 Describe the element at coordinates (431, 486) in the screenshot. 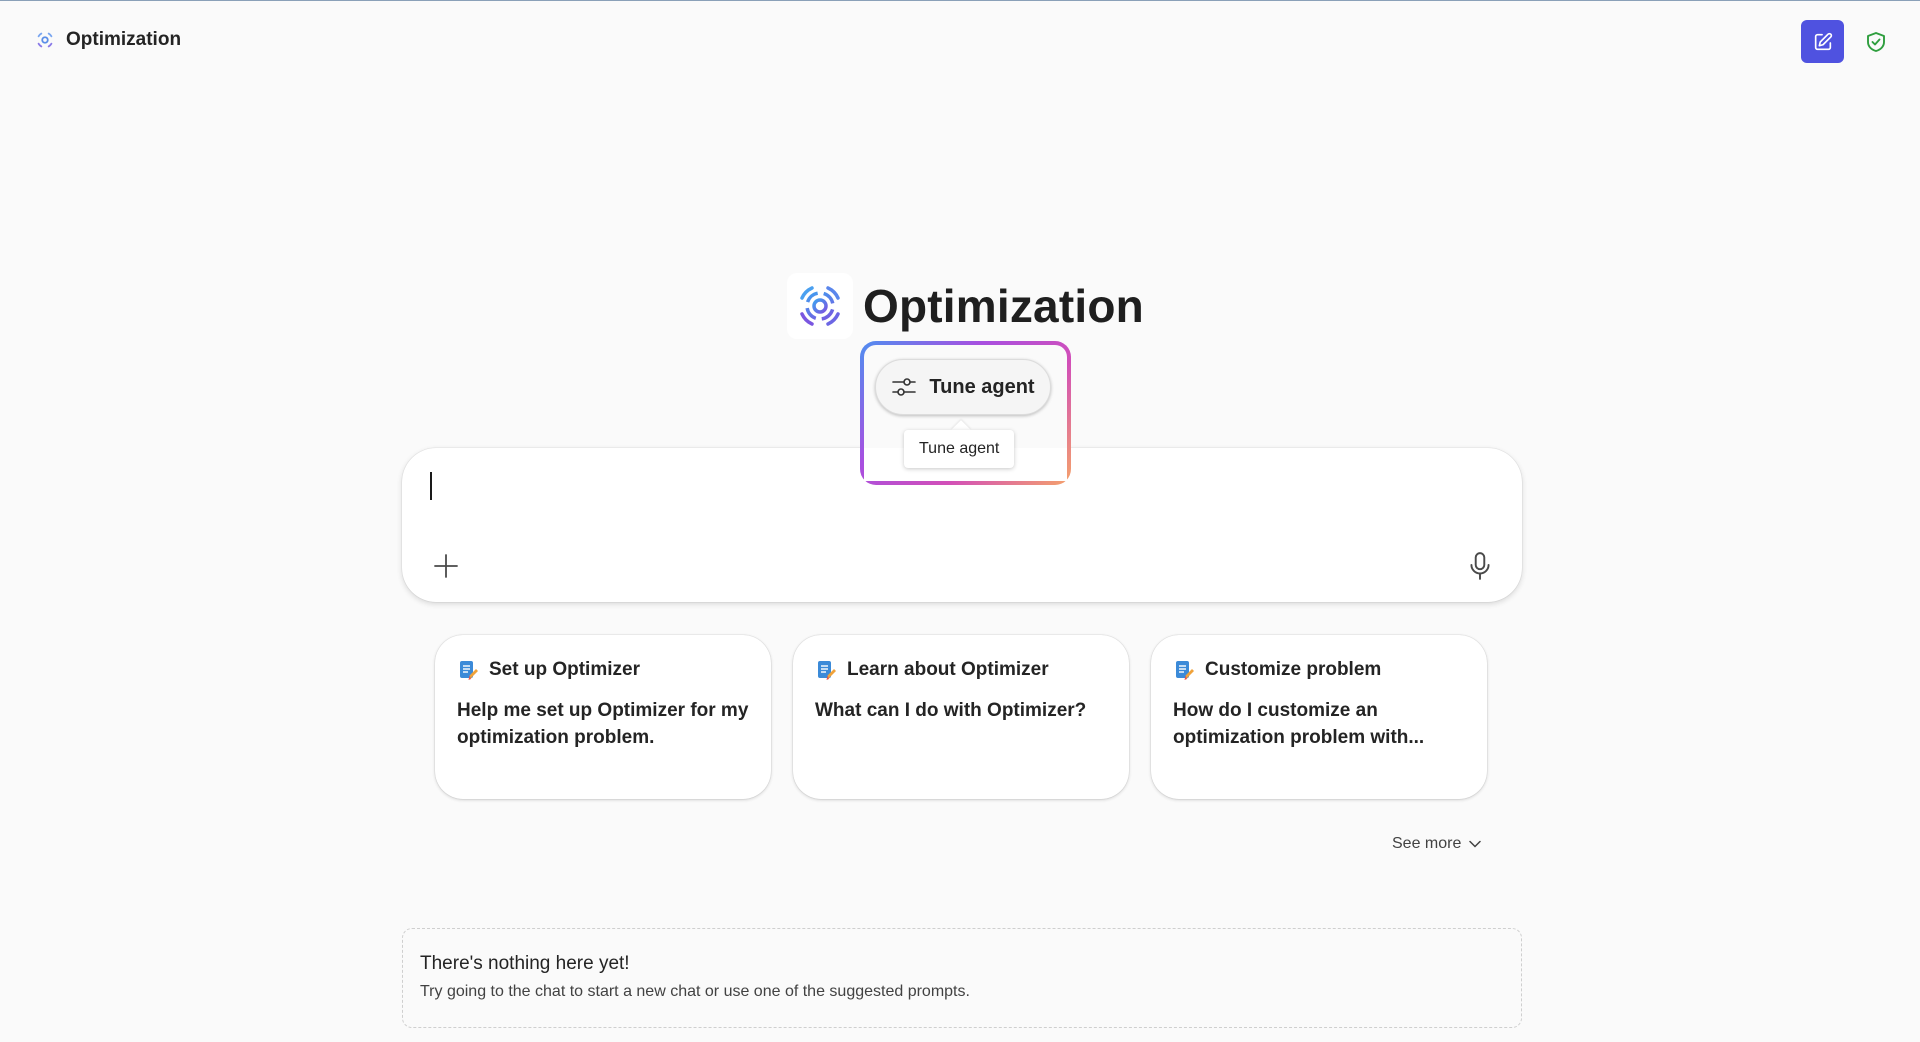

I see `text-caret` at that location.